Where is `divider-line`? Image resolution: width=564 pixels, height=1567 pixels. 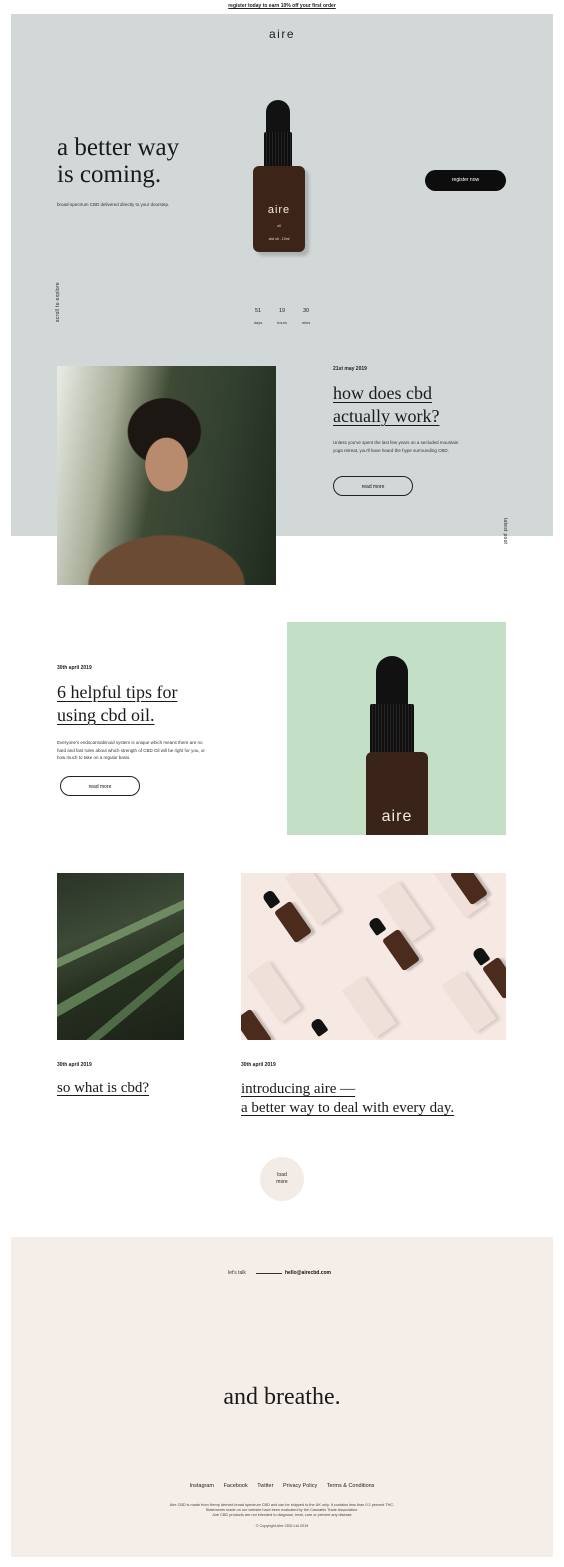 divider-line is located at coordinates (269, 1273).